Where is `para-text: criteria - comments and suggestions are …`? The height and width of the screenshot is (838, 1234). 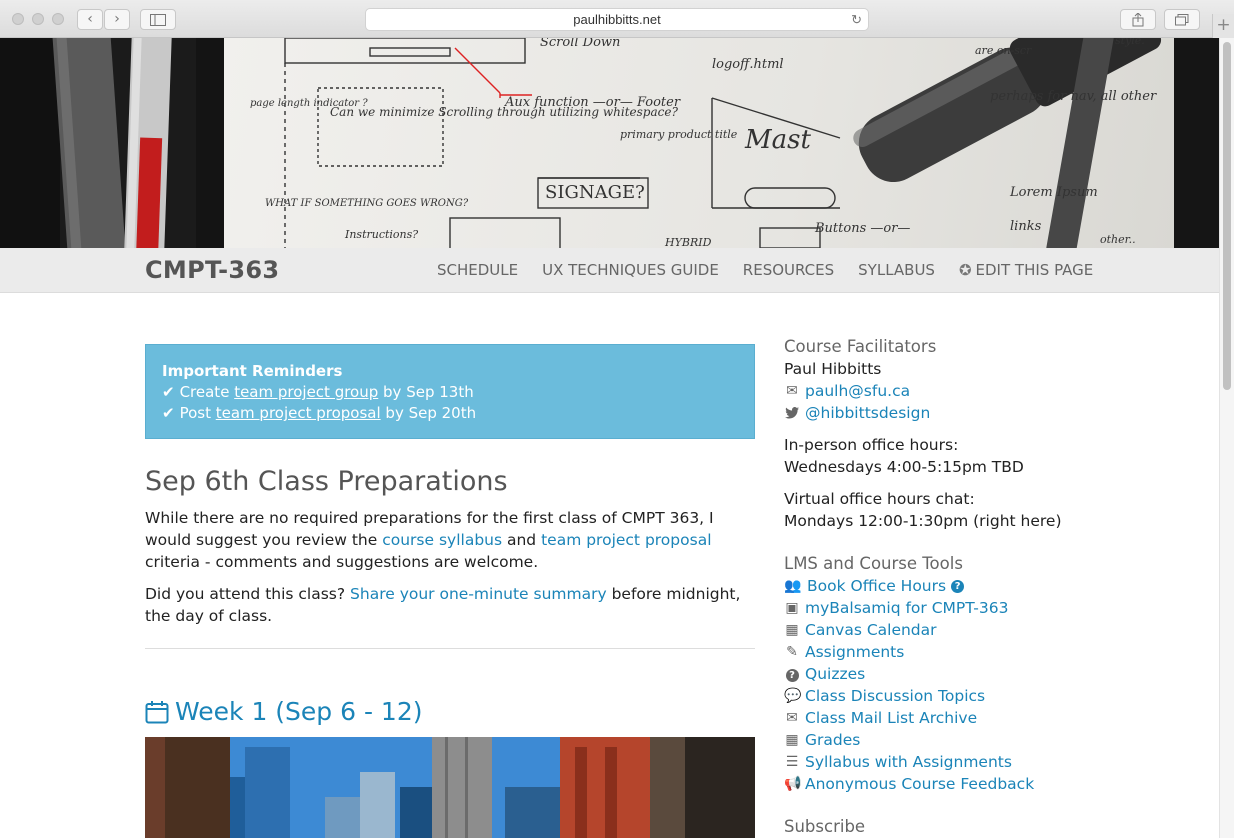
para-text: criteria - comments and suggestions are … is located at coordinates (342, 562).